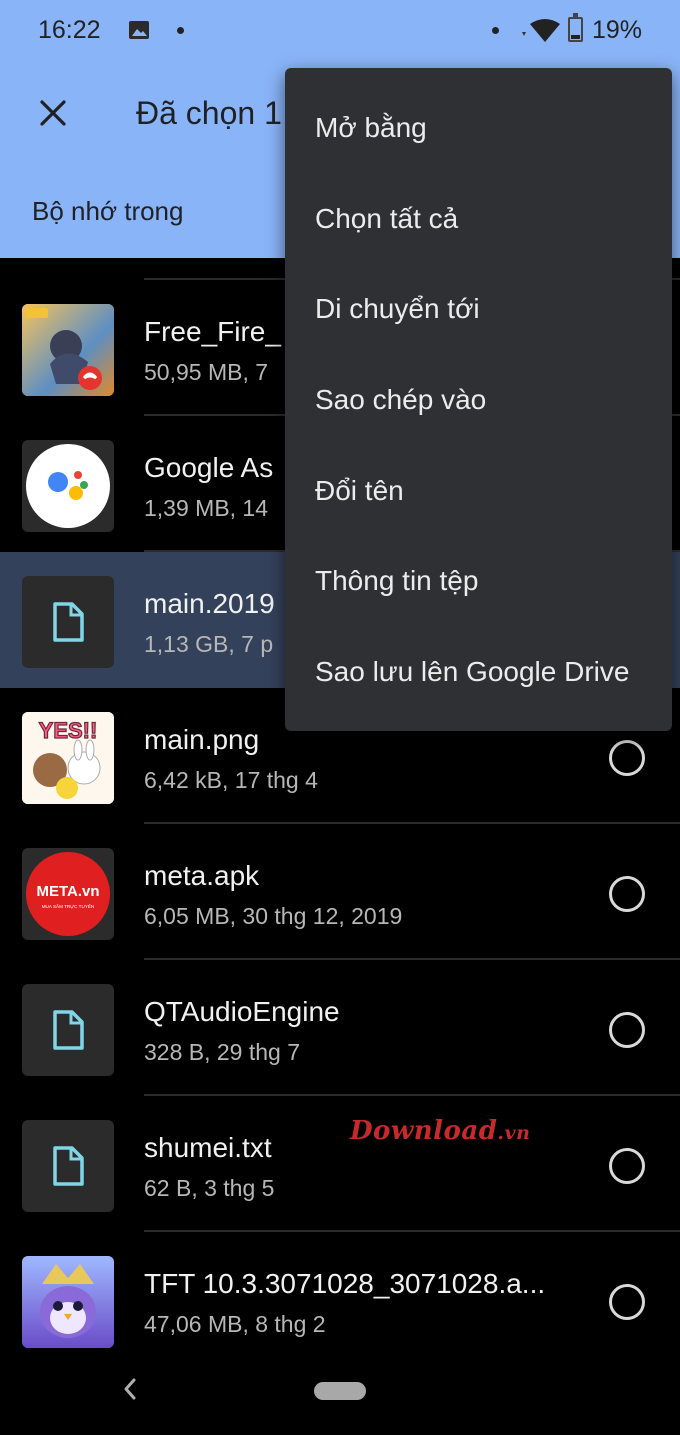 This screenshot has width=680, height=1435. I want to click on file-name: meta.apk, so click(202, 875).